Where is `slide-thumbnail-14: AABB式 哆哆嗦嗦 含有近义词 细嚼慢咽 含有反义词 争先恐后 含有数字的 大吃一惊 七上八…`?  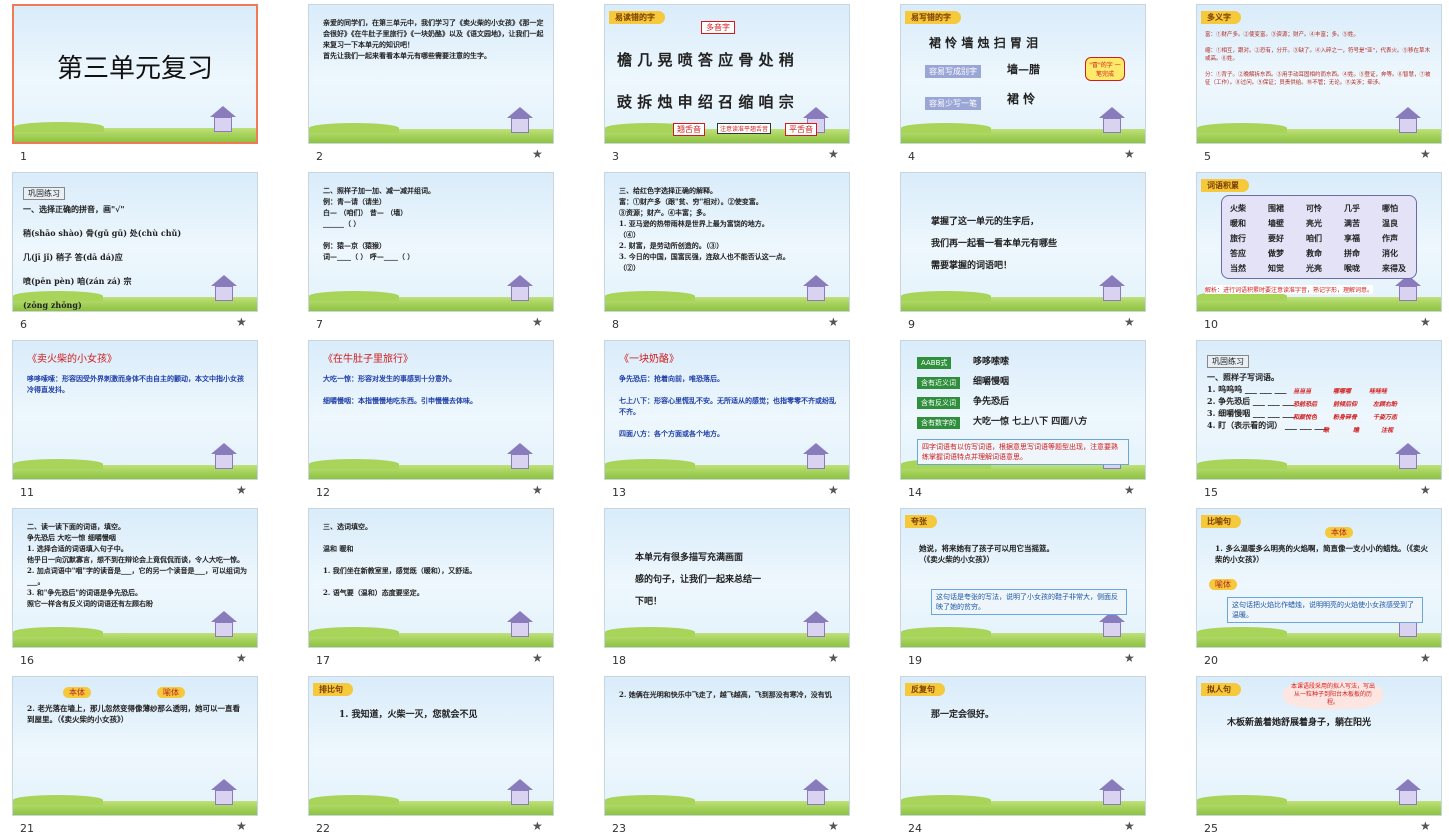
slide-thumbnail-14: AABB式 哆哆嗦嗦 含有近义词 细嚼慢咽 含有反义词 争先恐后 含有数字的 大吃一惊 七上八… is located at coordinates (1023, 410).